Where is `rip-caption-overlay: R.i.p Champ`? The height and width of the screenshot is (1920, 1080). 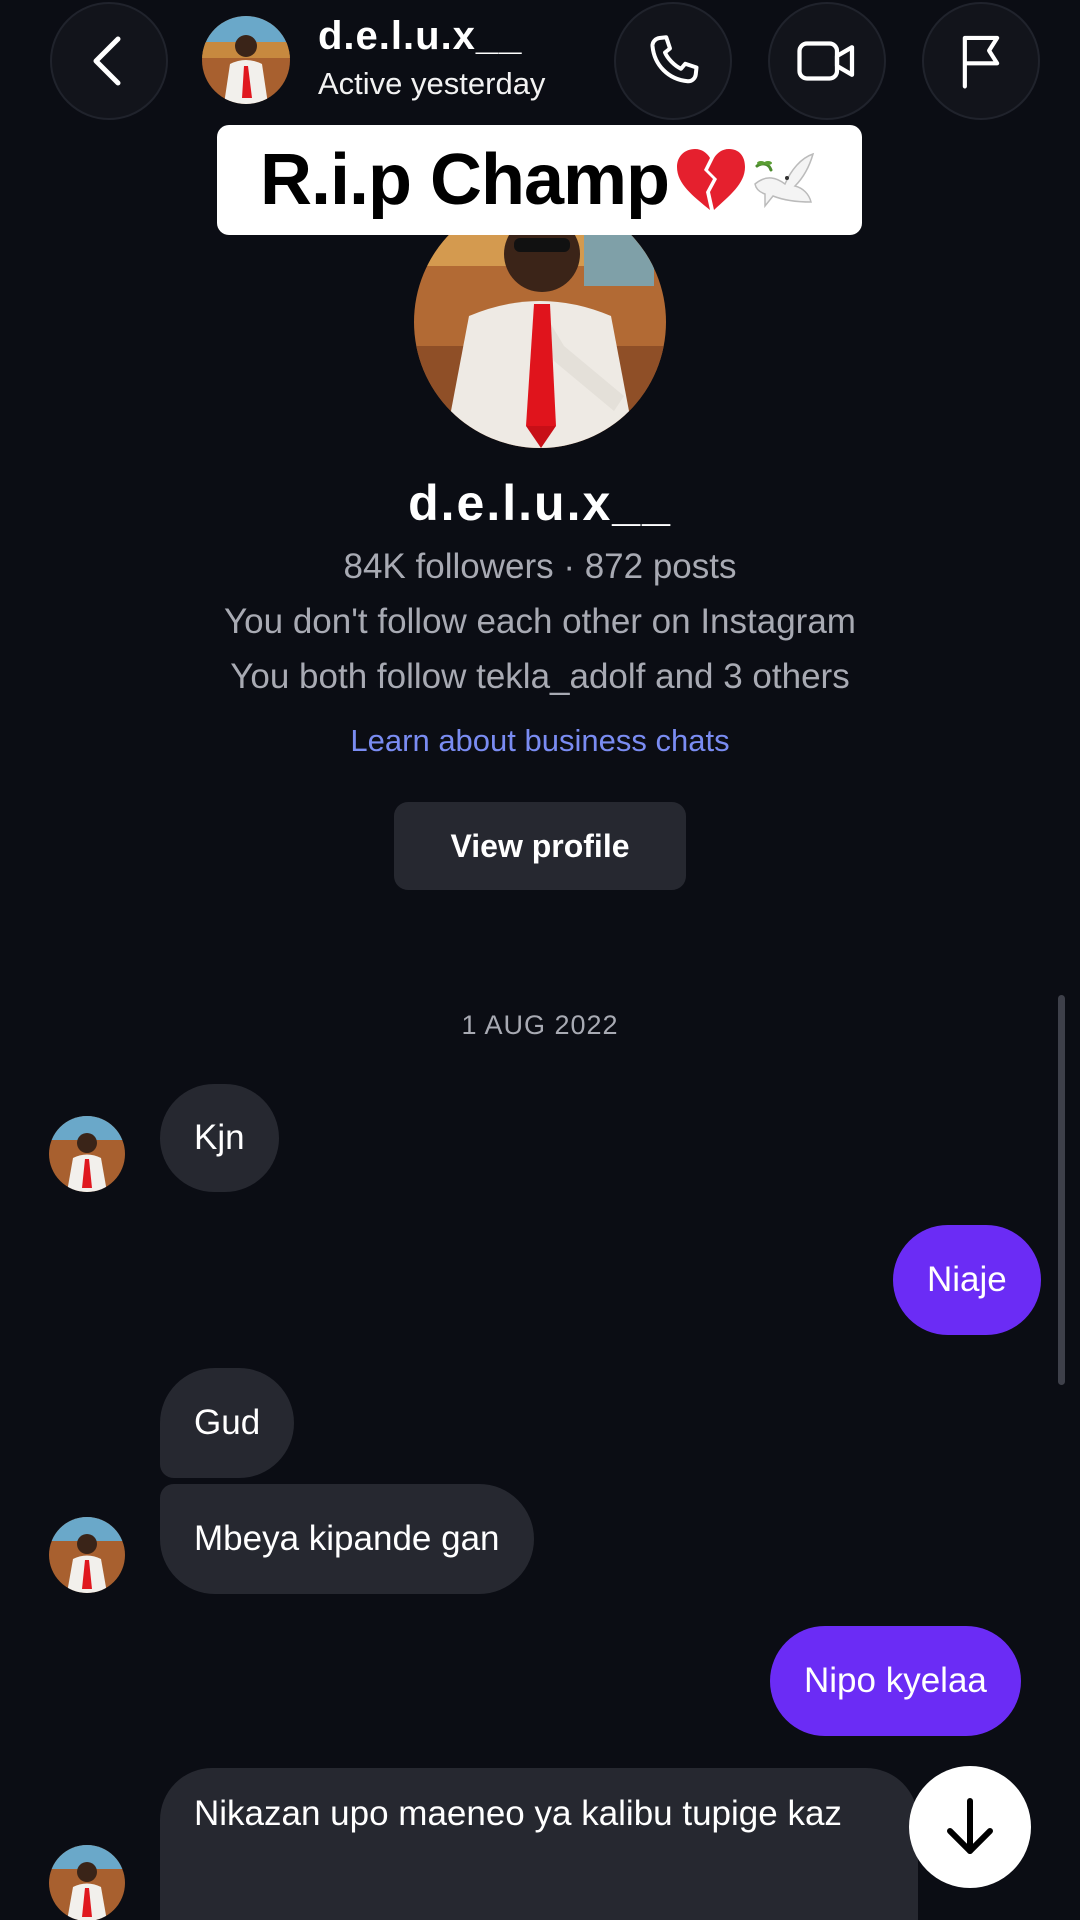 rip-caption-overlay: R.i.p Champ is located at coordinates (539, 180).